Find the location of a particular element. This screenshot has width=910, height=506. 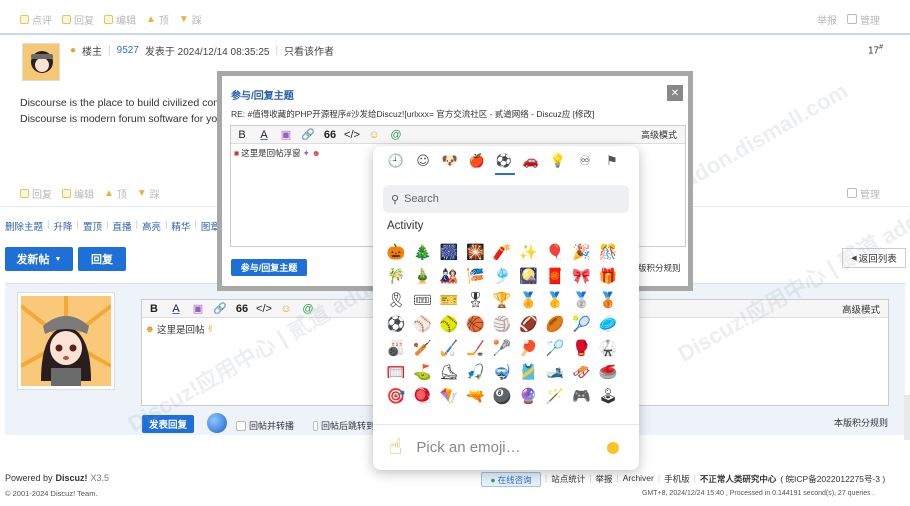

emoji-cell: 🎃 is located at coordinates (396, 252).